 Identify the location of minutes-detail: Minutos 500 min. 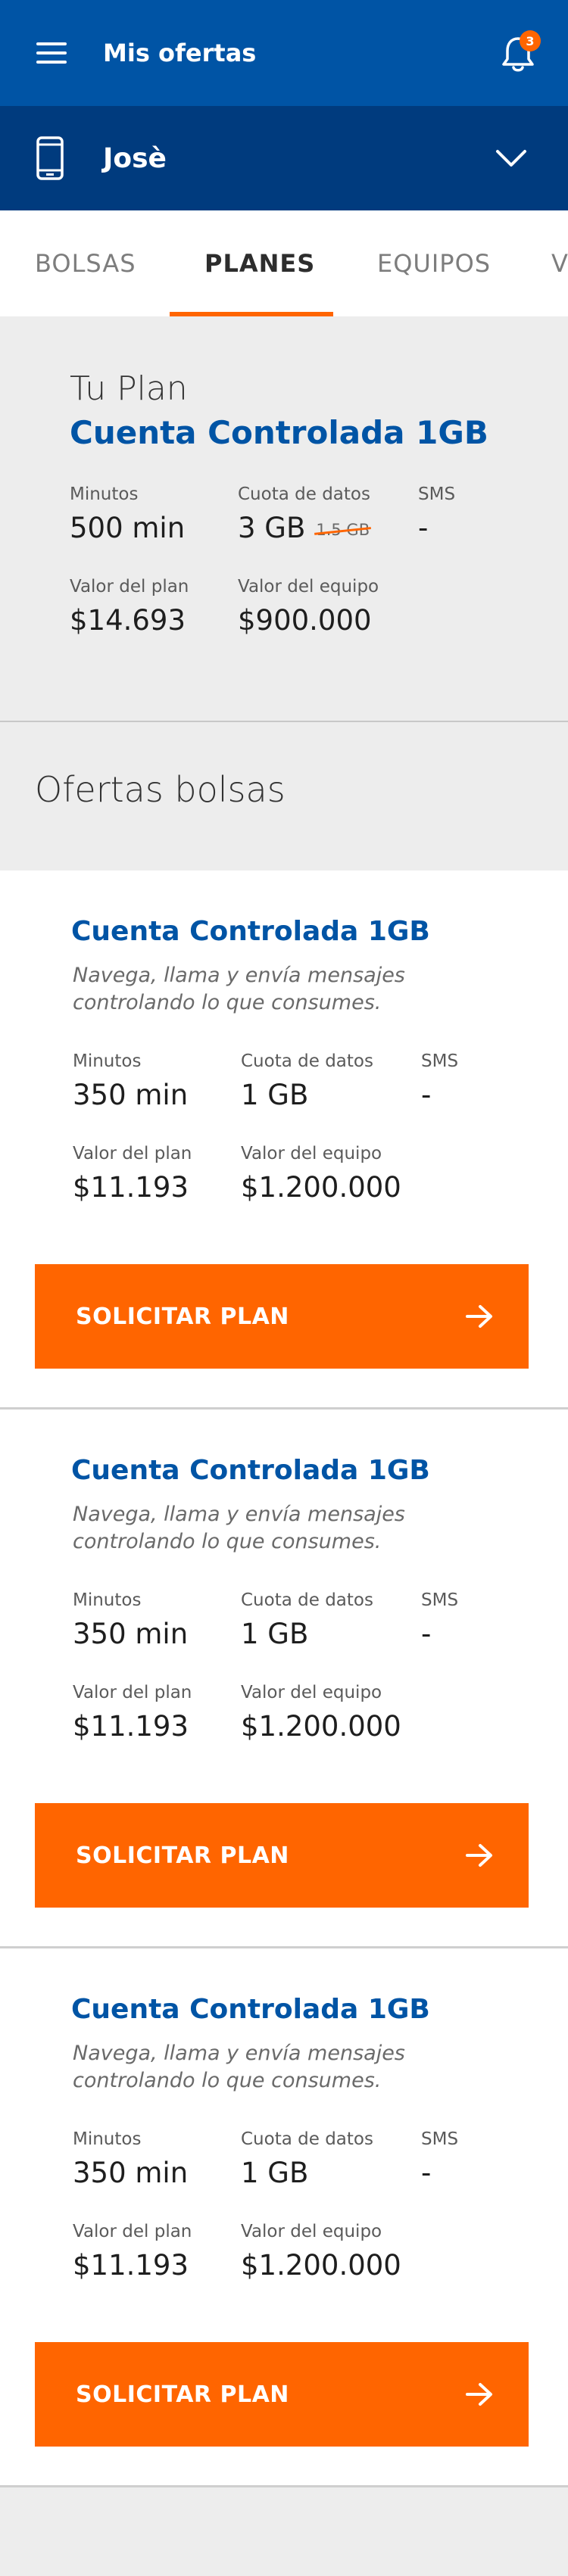
(127, 514).